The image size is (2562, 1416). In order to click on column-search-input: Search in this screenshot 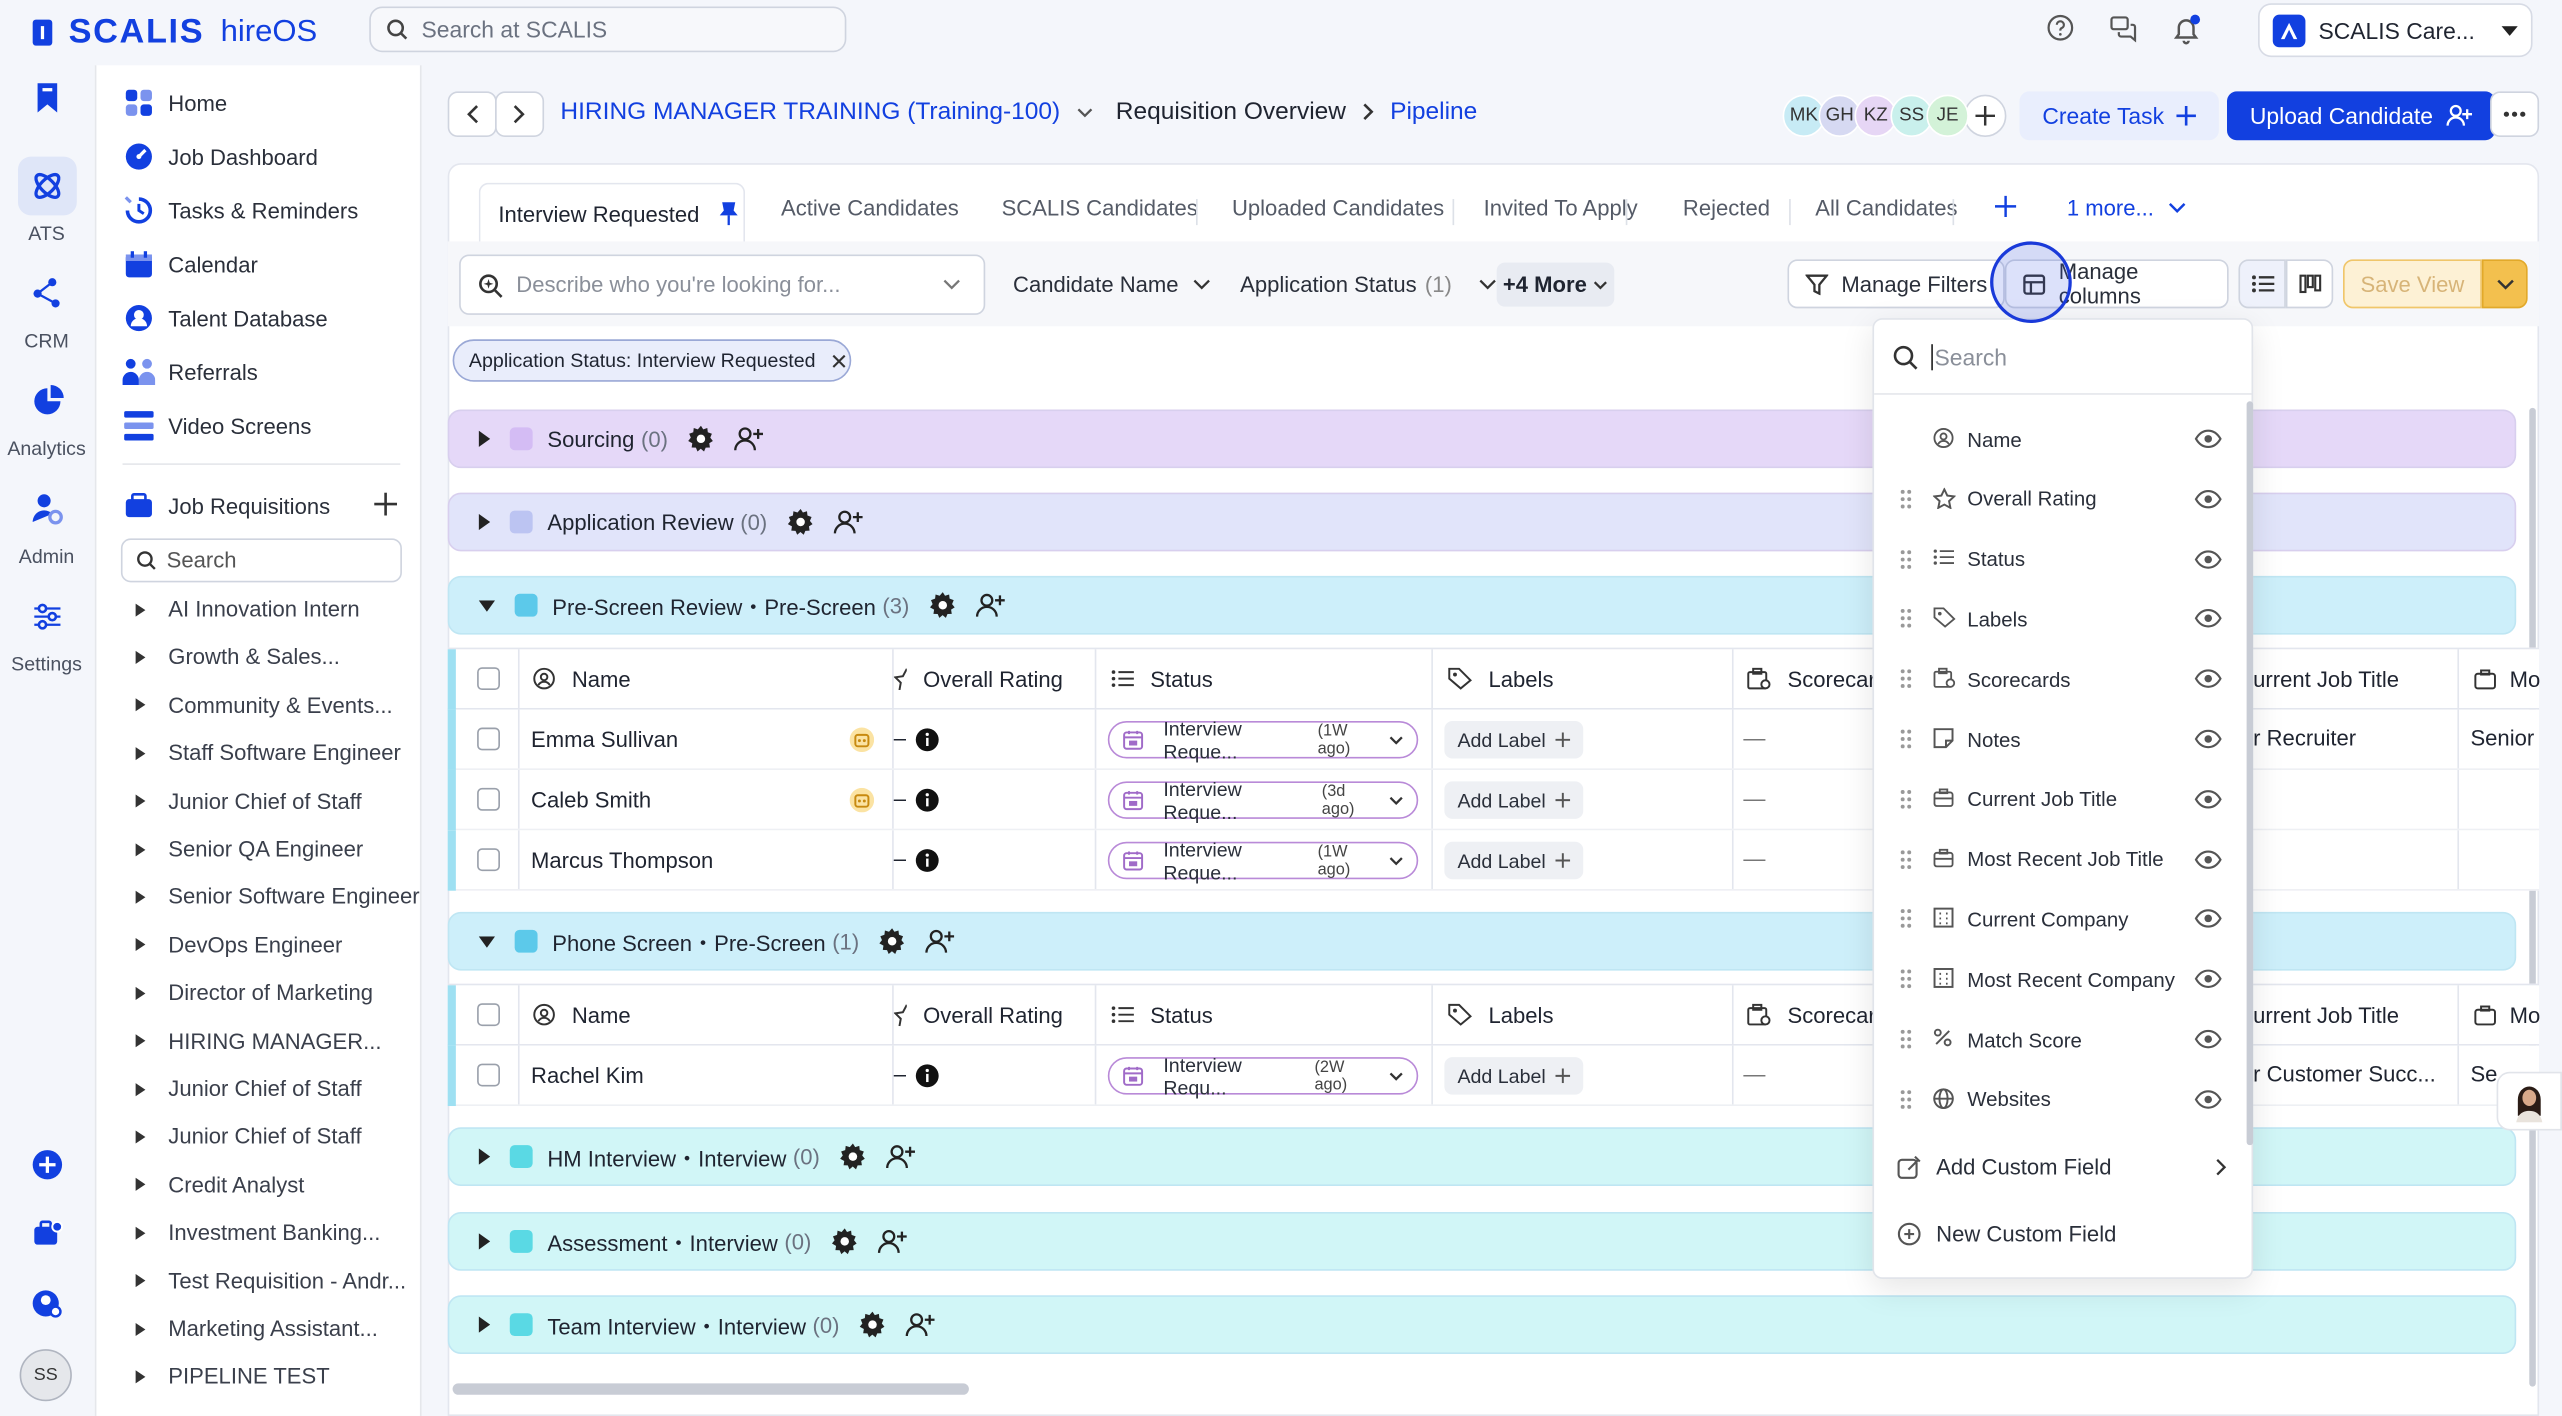, I will do `click(2063, 357)`.